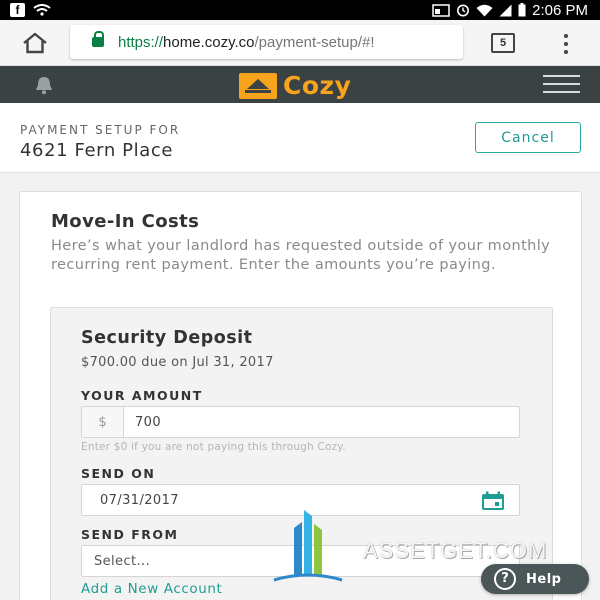  What do you see at coordinates (148, 422) in the screenshot?
I see `amount-value: 700` at bounding box center [148, 422].